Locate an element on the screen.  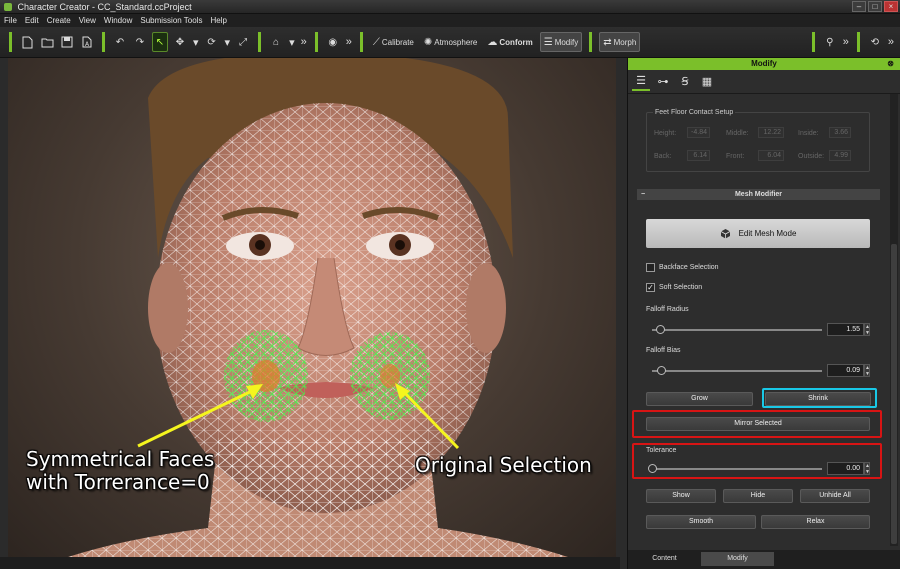
relax-button: Relax is located at coordinates (815, 522).